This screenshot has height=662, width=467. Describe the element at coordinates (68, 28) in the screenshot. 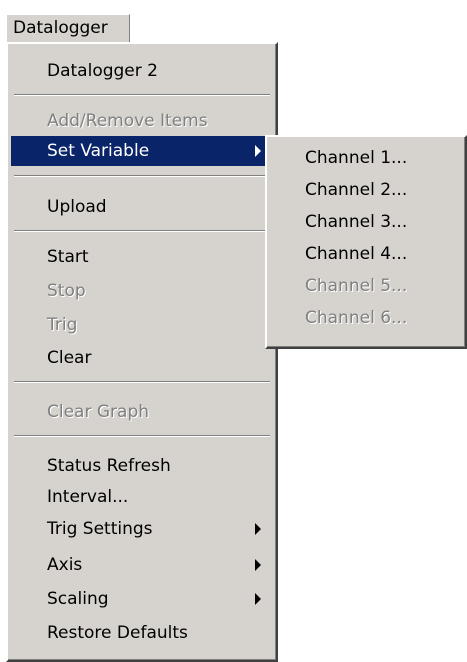

I see `menubar-datalogger: Datalogger` at that location.